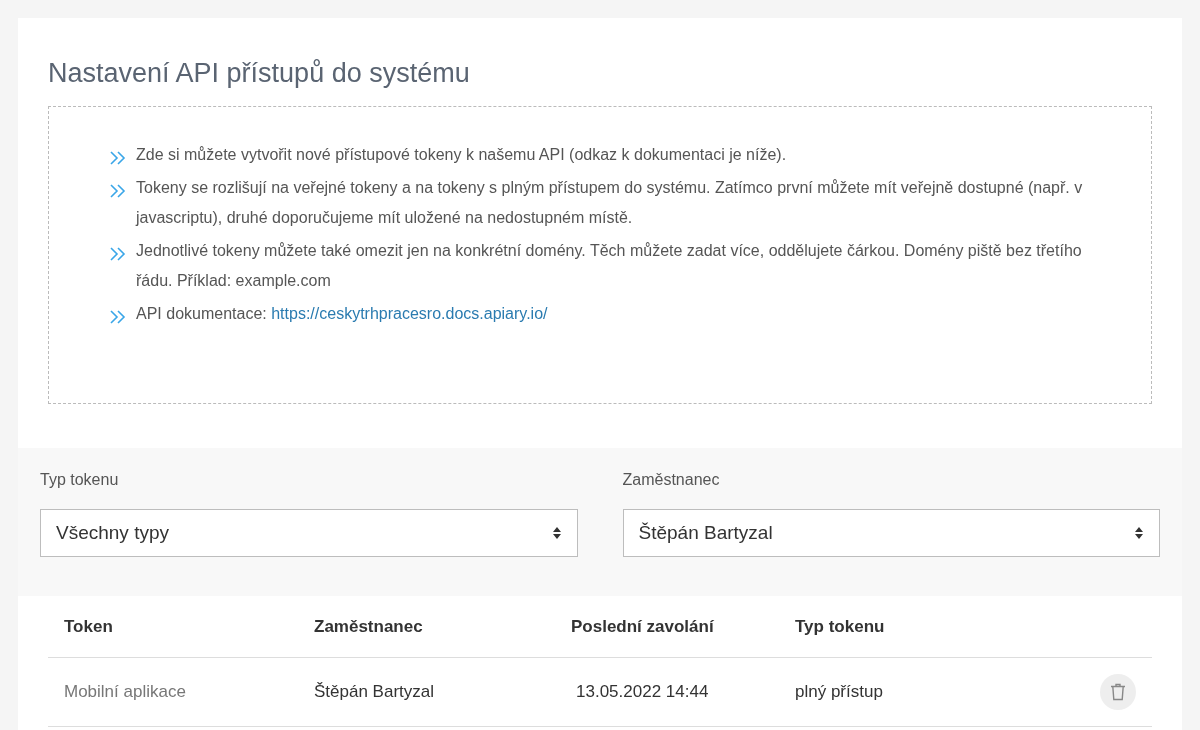 This screenshot has width=1200, height=730. What do you see at coordinates (839, 692) in the screenshot?
I see `table-cell-text: plný přístup` at bounding box center [839, 692].